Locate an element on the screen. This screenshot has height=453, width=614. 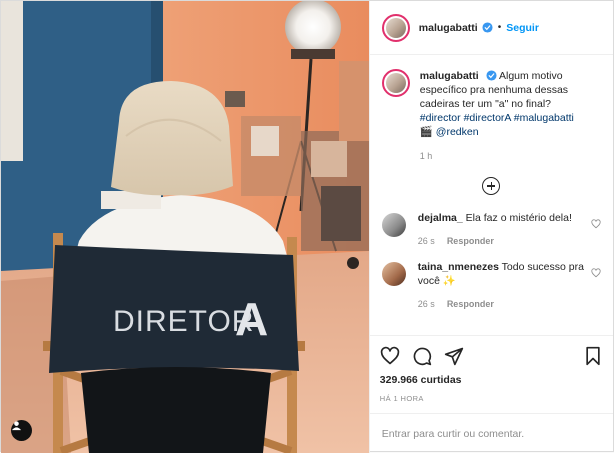
likes-count: 329.966 curtidas is located at coordinates (491, 380).